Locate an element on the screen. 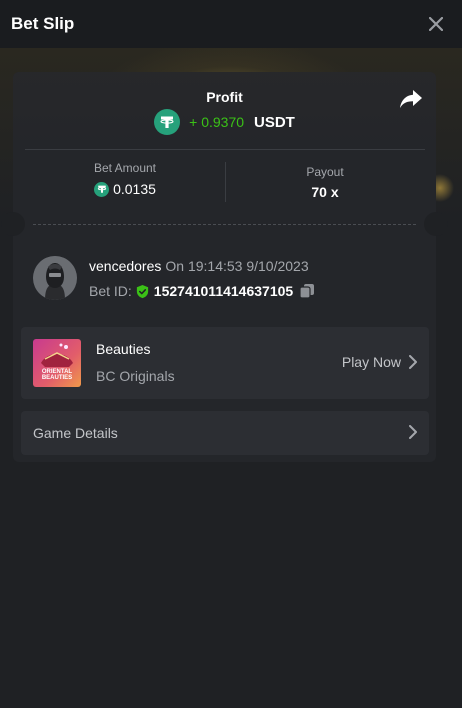  ticket-notch-left is located at coordinates (13, 224).